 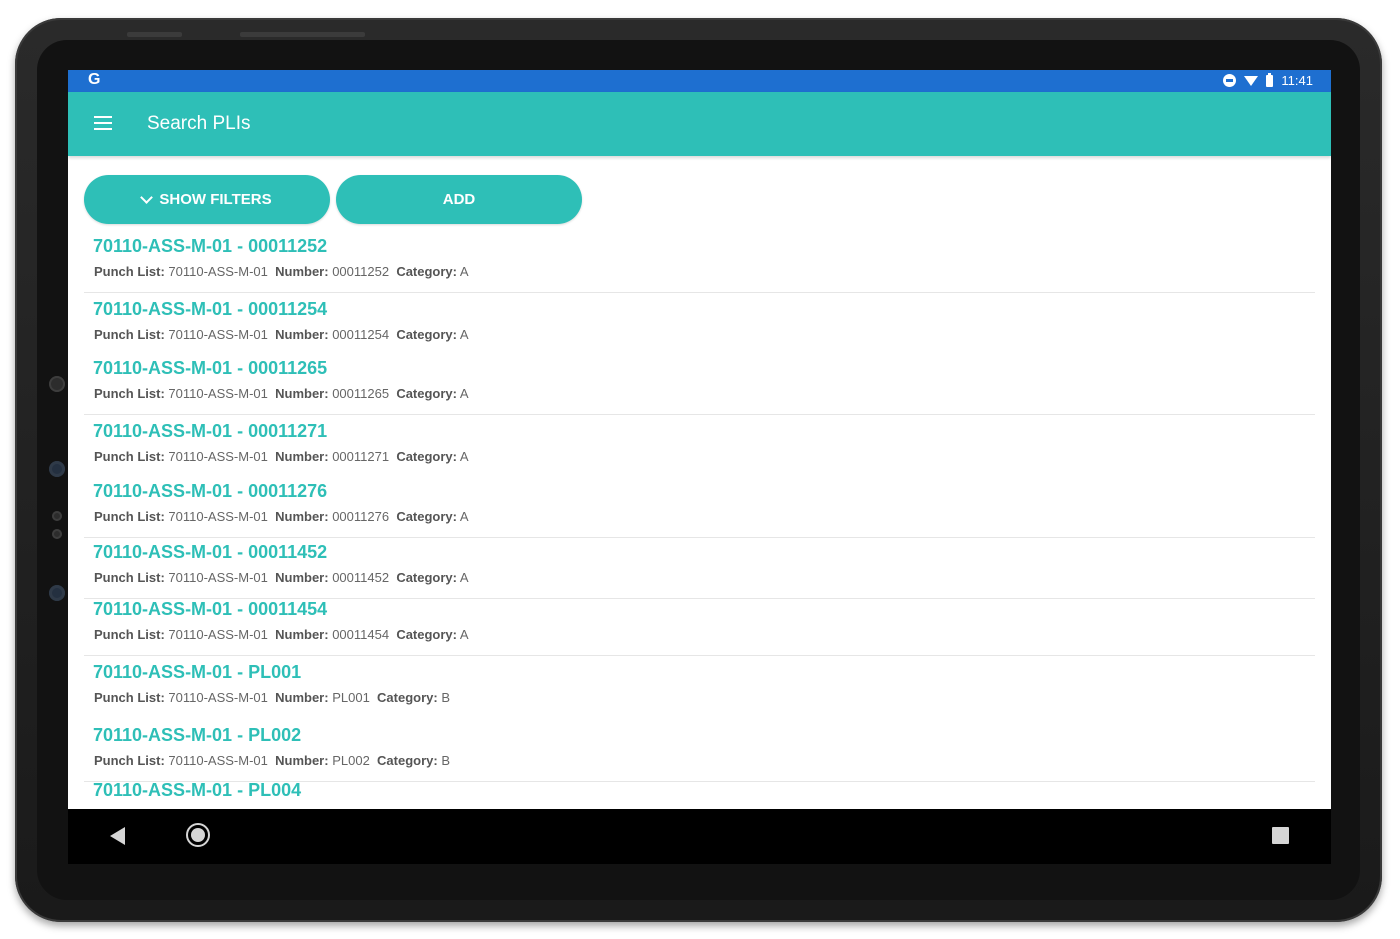 I want to click on navigation-bar, so click(x=699, y=836).